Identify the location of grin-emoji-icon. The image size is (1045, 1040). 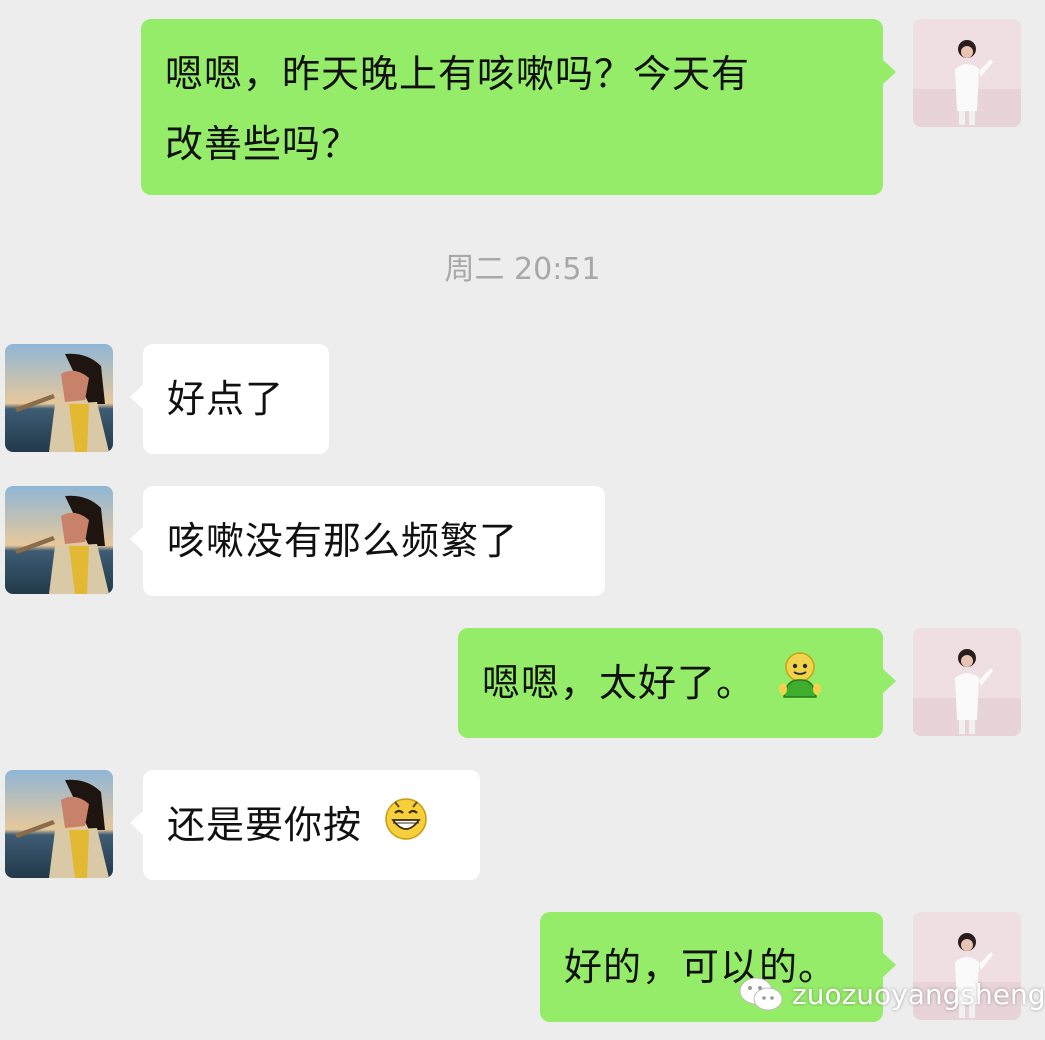
(406, 828).